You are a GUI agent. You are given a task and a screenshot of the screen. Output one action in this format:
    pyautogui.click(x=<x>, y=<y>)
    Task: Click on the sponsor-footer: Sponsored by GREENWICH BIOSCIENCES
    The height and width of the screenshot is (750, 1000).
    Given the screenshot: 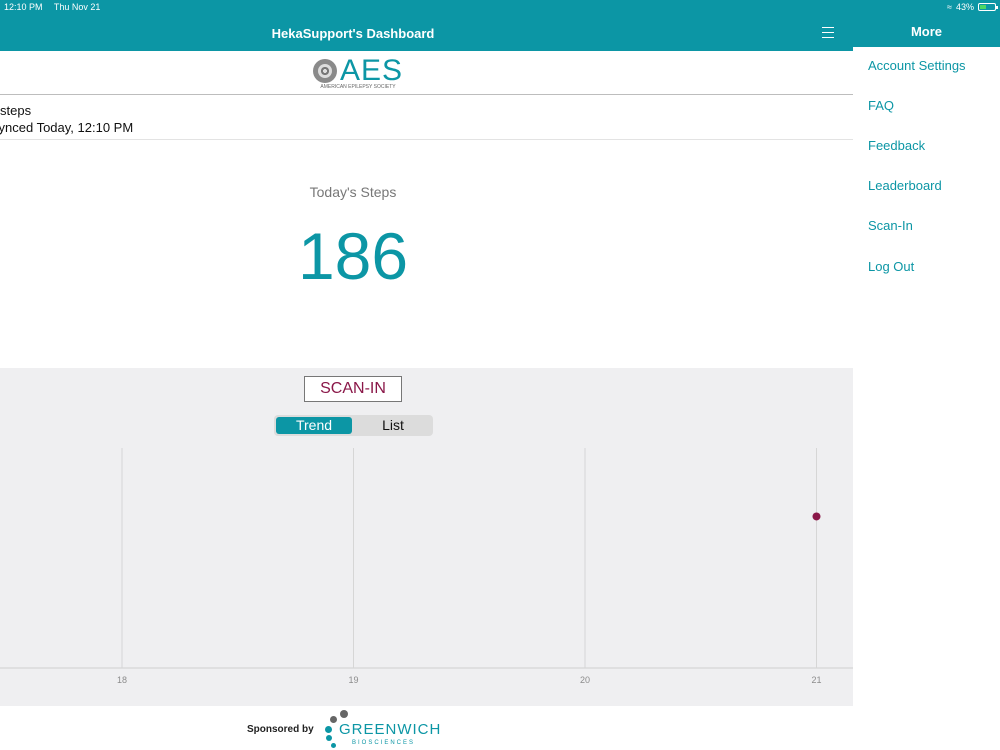 What is the action you would take?
    pyautogui.click(x=426, y=728)
    